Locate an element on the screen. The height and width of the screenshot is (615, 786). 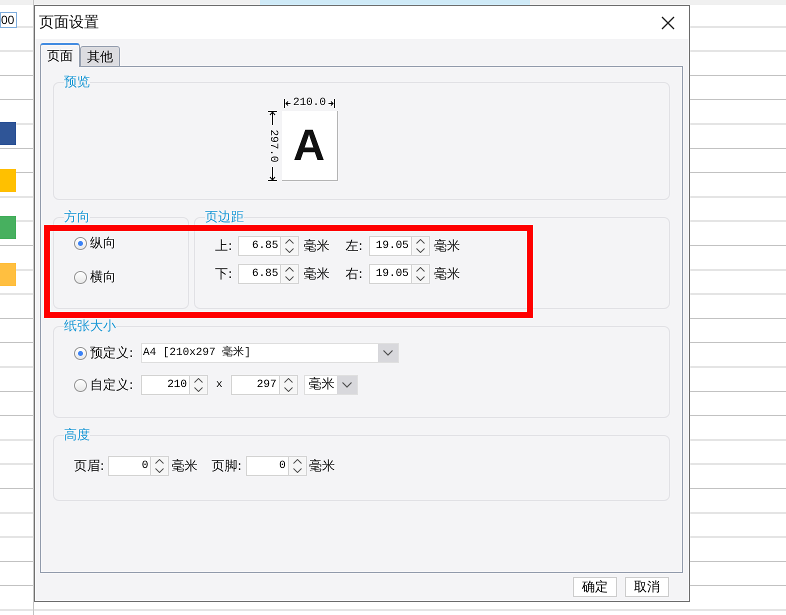
field-label: 下: is located at coordinates (223, 274).